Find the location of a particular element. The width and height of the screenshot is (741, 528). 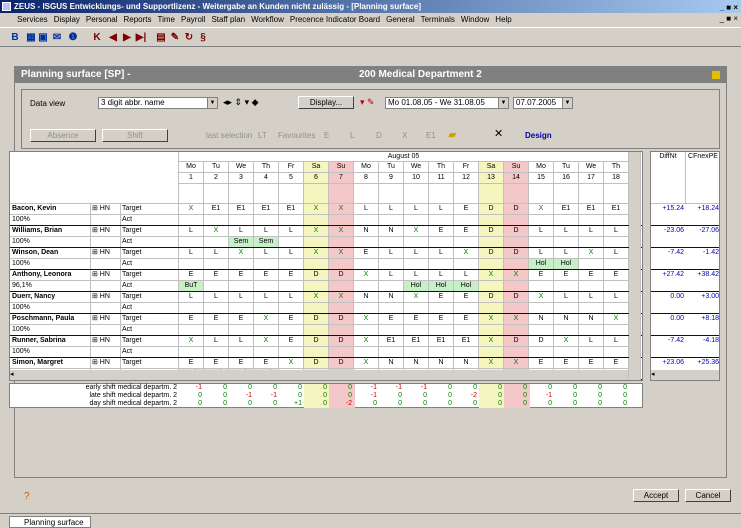

menu-personal: Personal is located at coordinates (102, 19).